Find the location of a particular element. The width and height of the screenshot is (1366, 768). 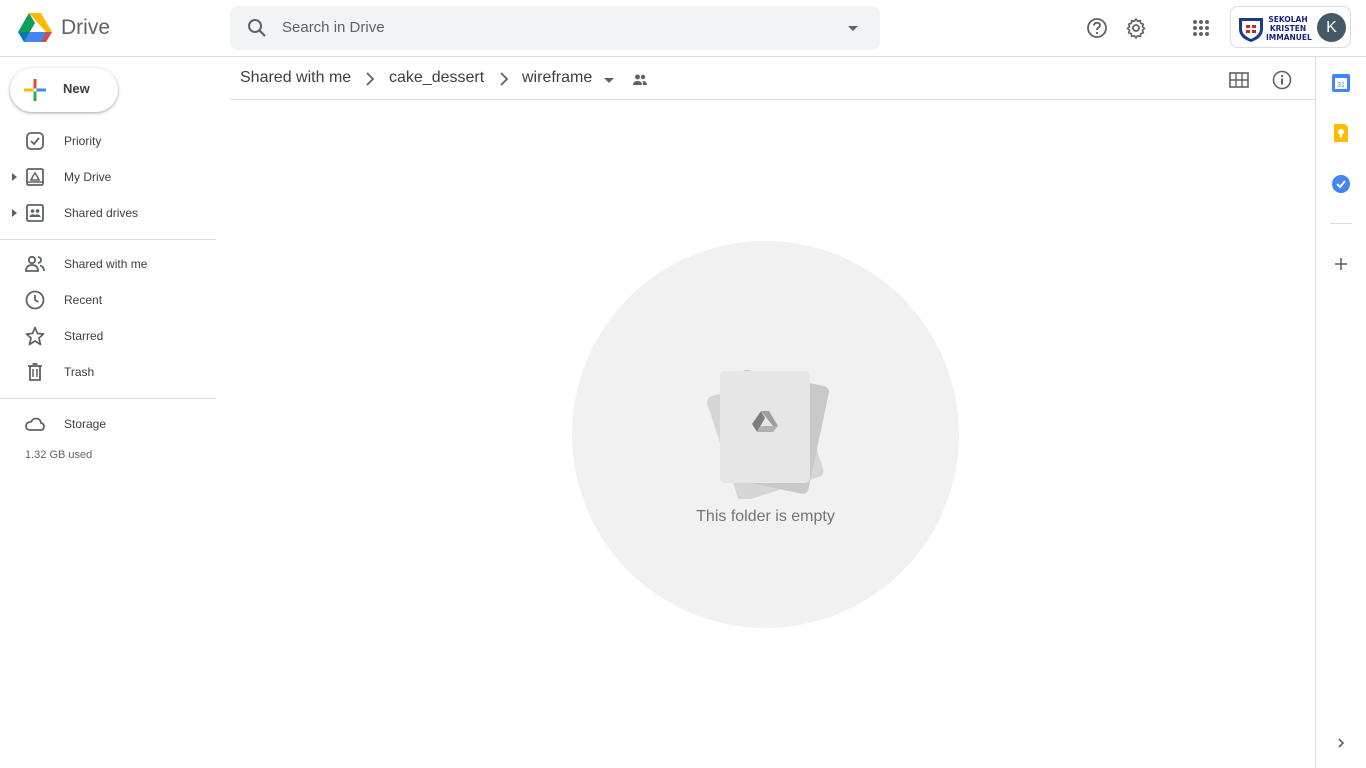

search-options-icon is located at coordinates (853, 28).